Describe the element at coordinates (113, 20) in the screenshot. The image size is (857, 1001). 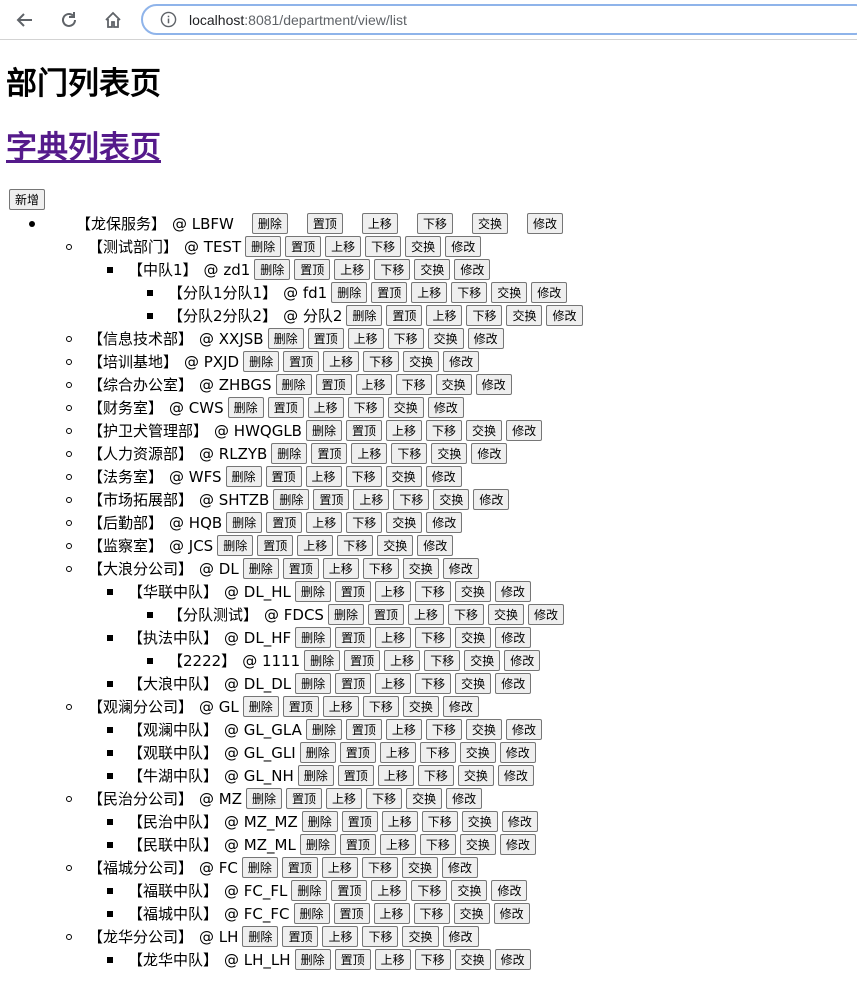
I see `home-icon` at that location.